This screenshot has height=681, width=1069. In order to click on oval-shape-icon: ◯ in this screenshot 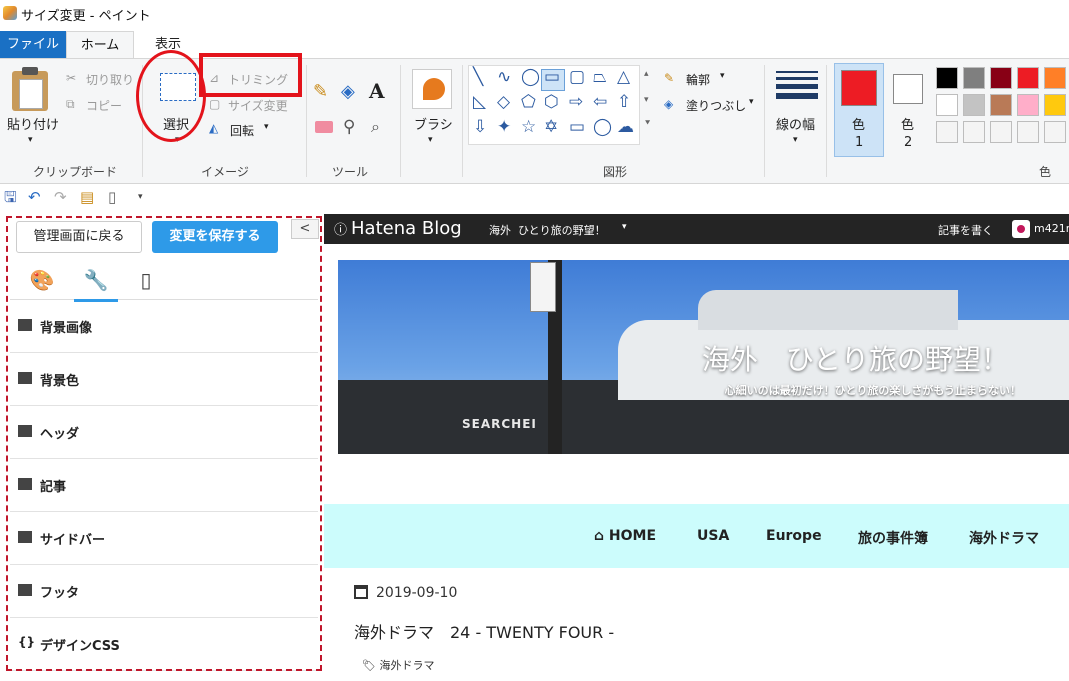, I will do `click(530, 77)`.